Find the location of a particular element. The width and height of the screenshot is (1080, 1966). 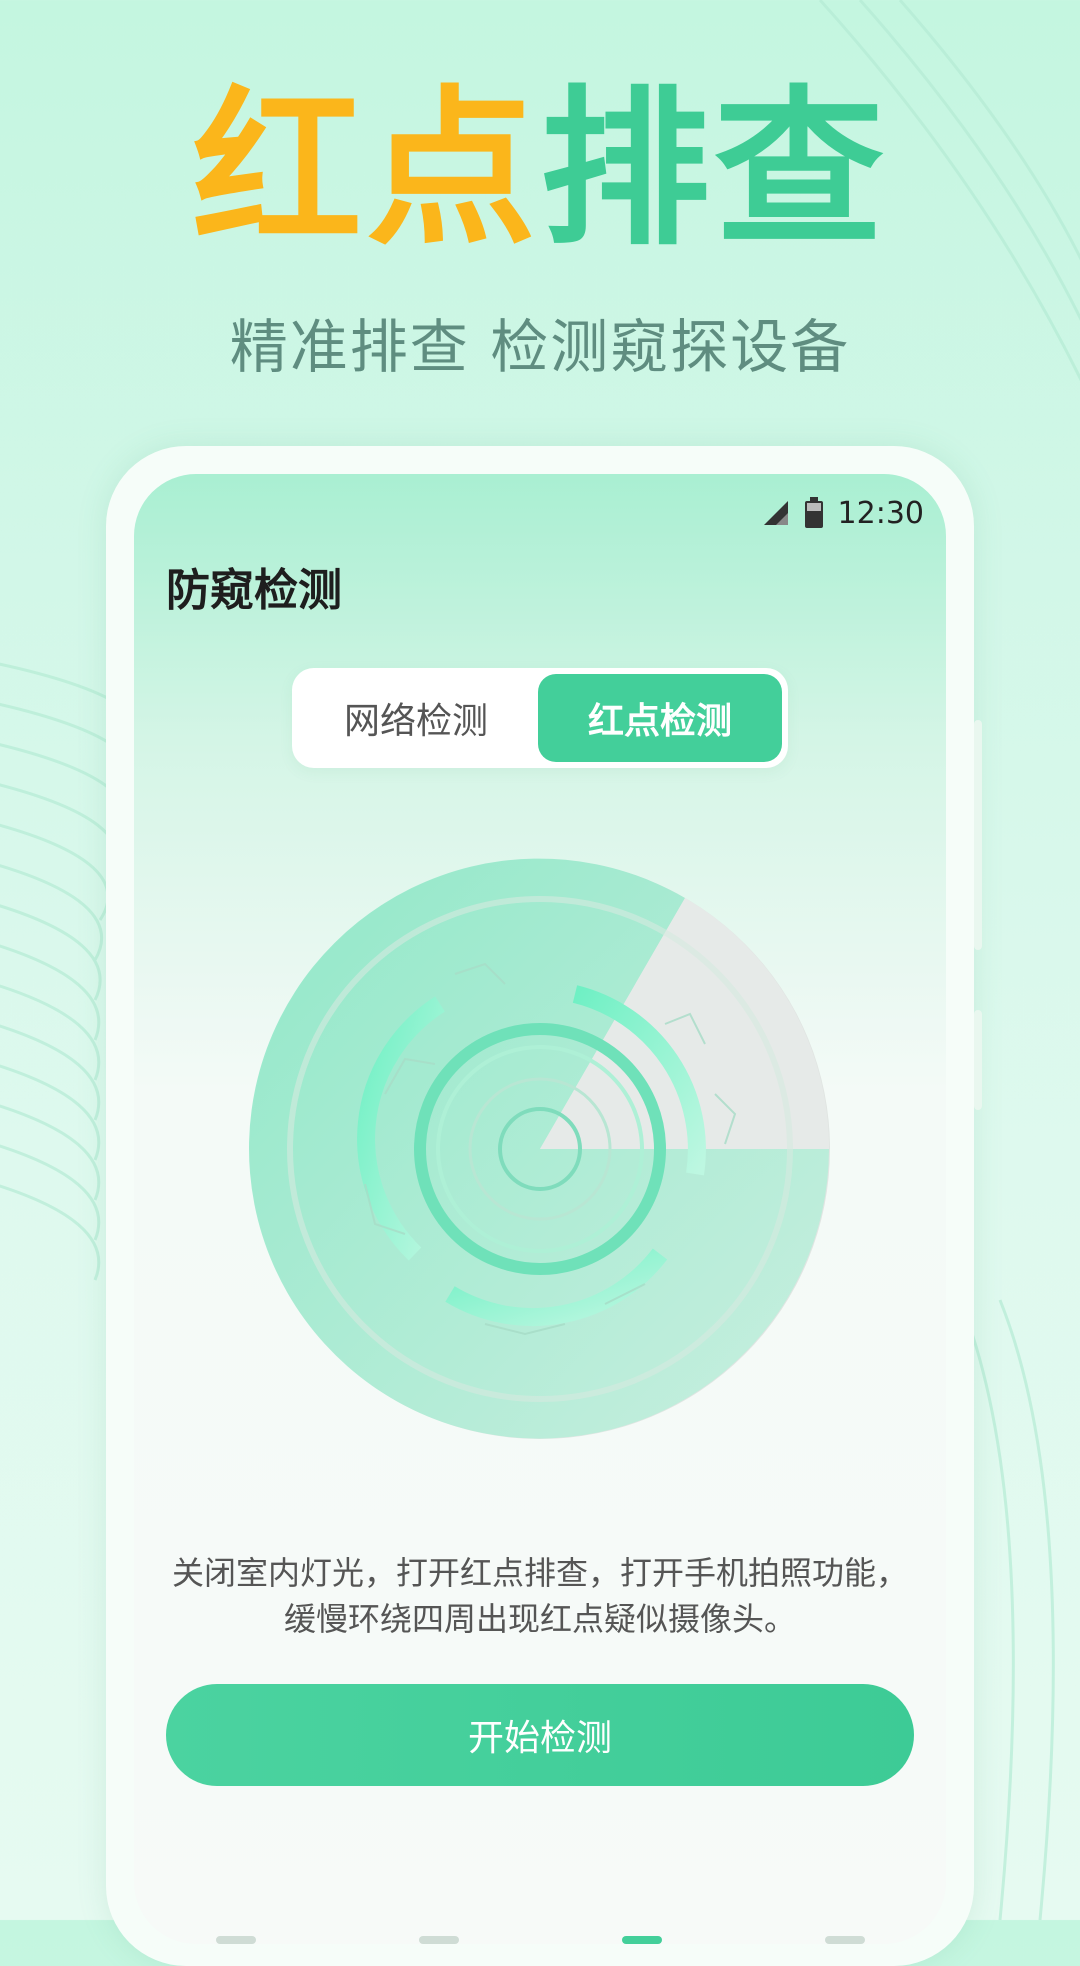

signal-icon is located at coordinates (775, 513).